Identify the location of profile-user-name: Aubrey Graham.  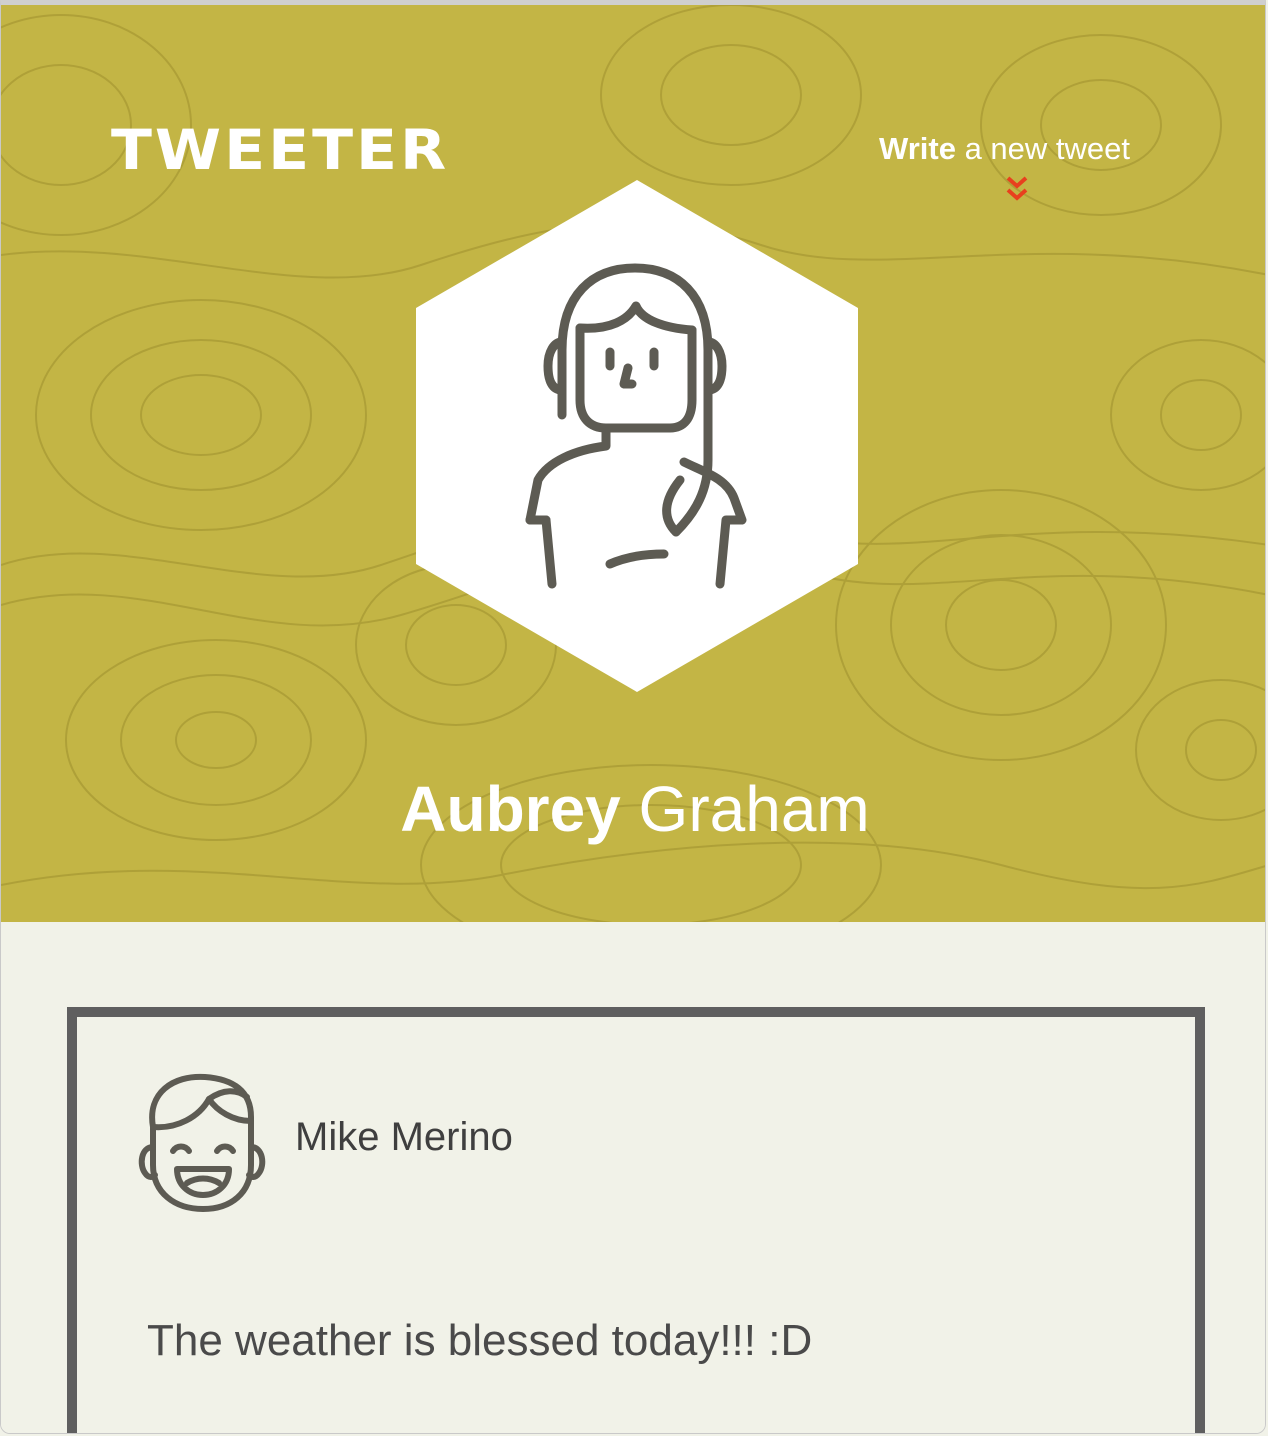
(633, 809).